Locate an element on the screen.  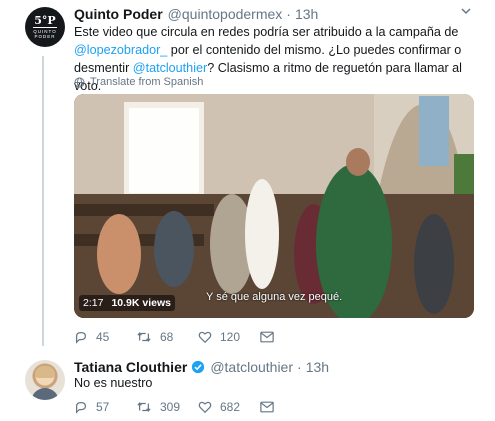
tweet-actions: 45 68 120 is located at coordinates (198, 337).